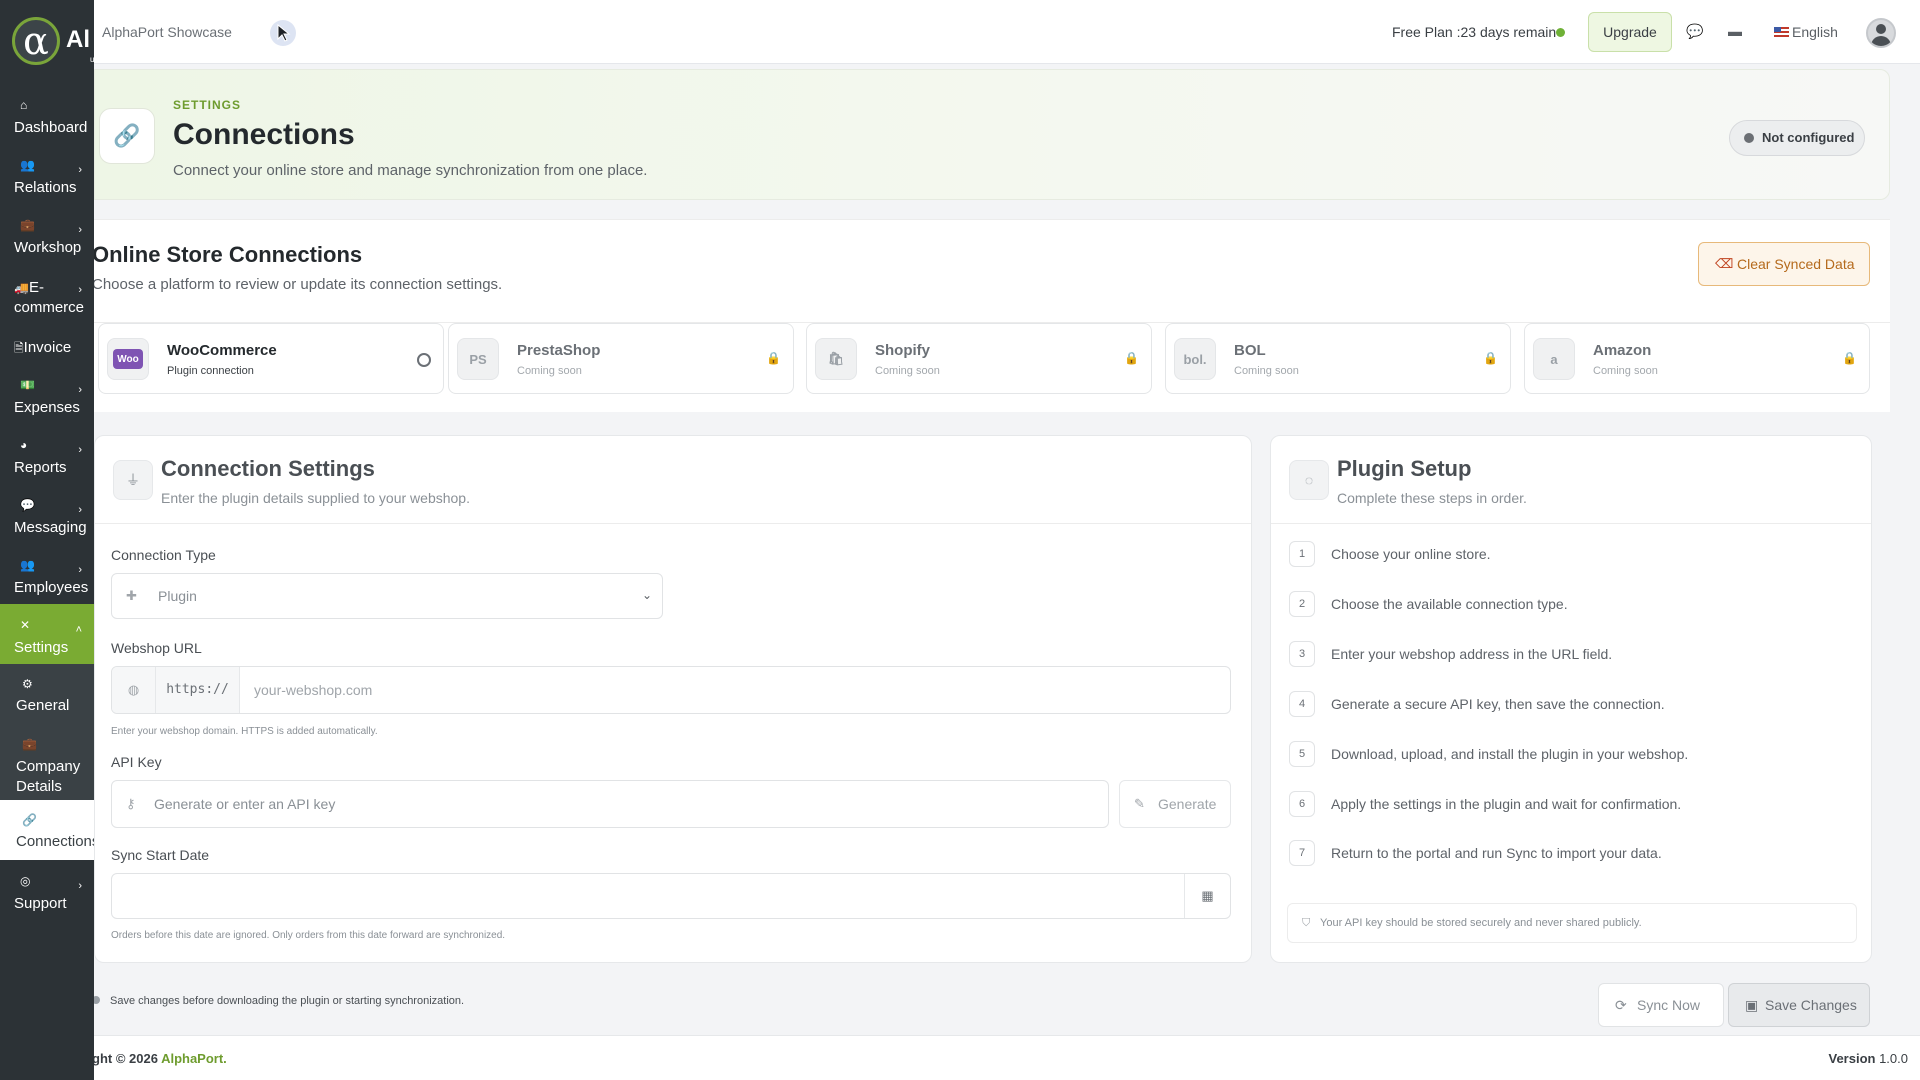 The image size is (1920, 1080). I want to click on calendar-icon: ▦, so click(1207, 896).